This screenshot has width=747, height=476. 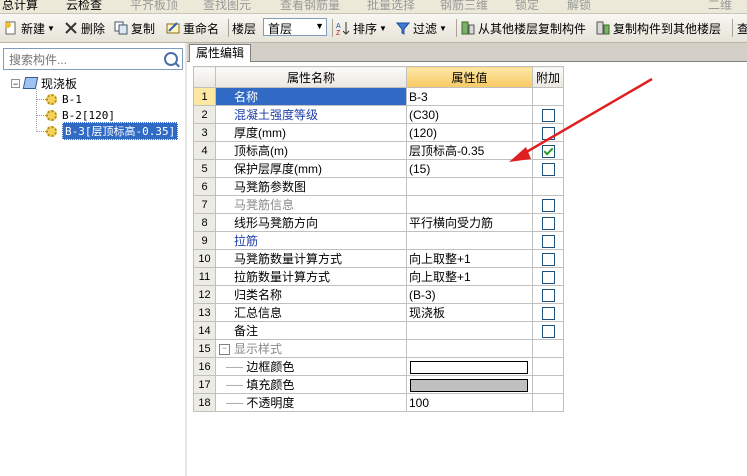 I want to click on delete-icon, so click(x=71, y=28).